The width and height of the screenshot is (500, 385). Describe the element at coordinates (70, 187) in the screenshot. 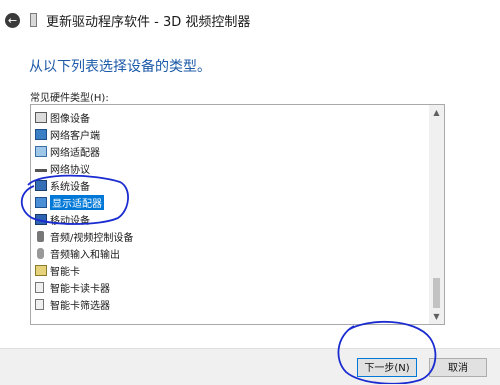

I see `list-item-label: 系统设备` at that location.